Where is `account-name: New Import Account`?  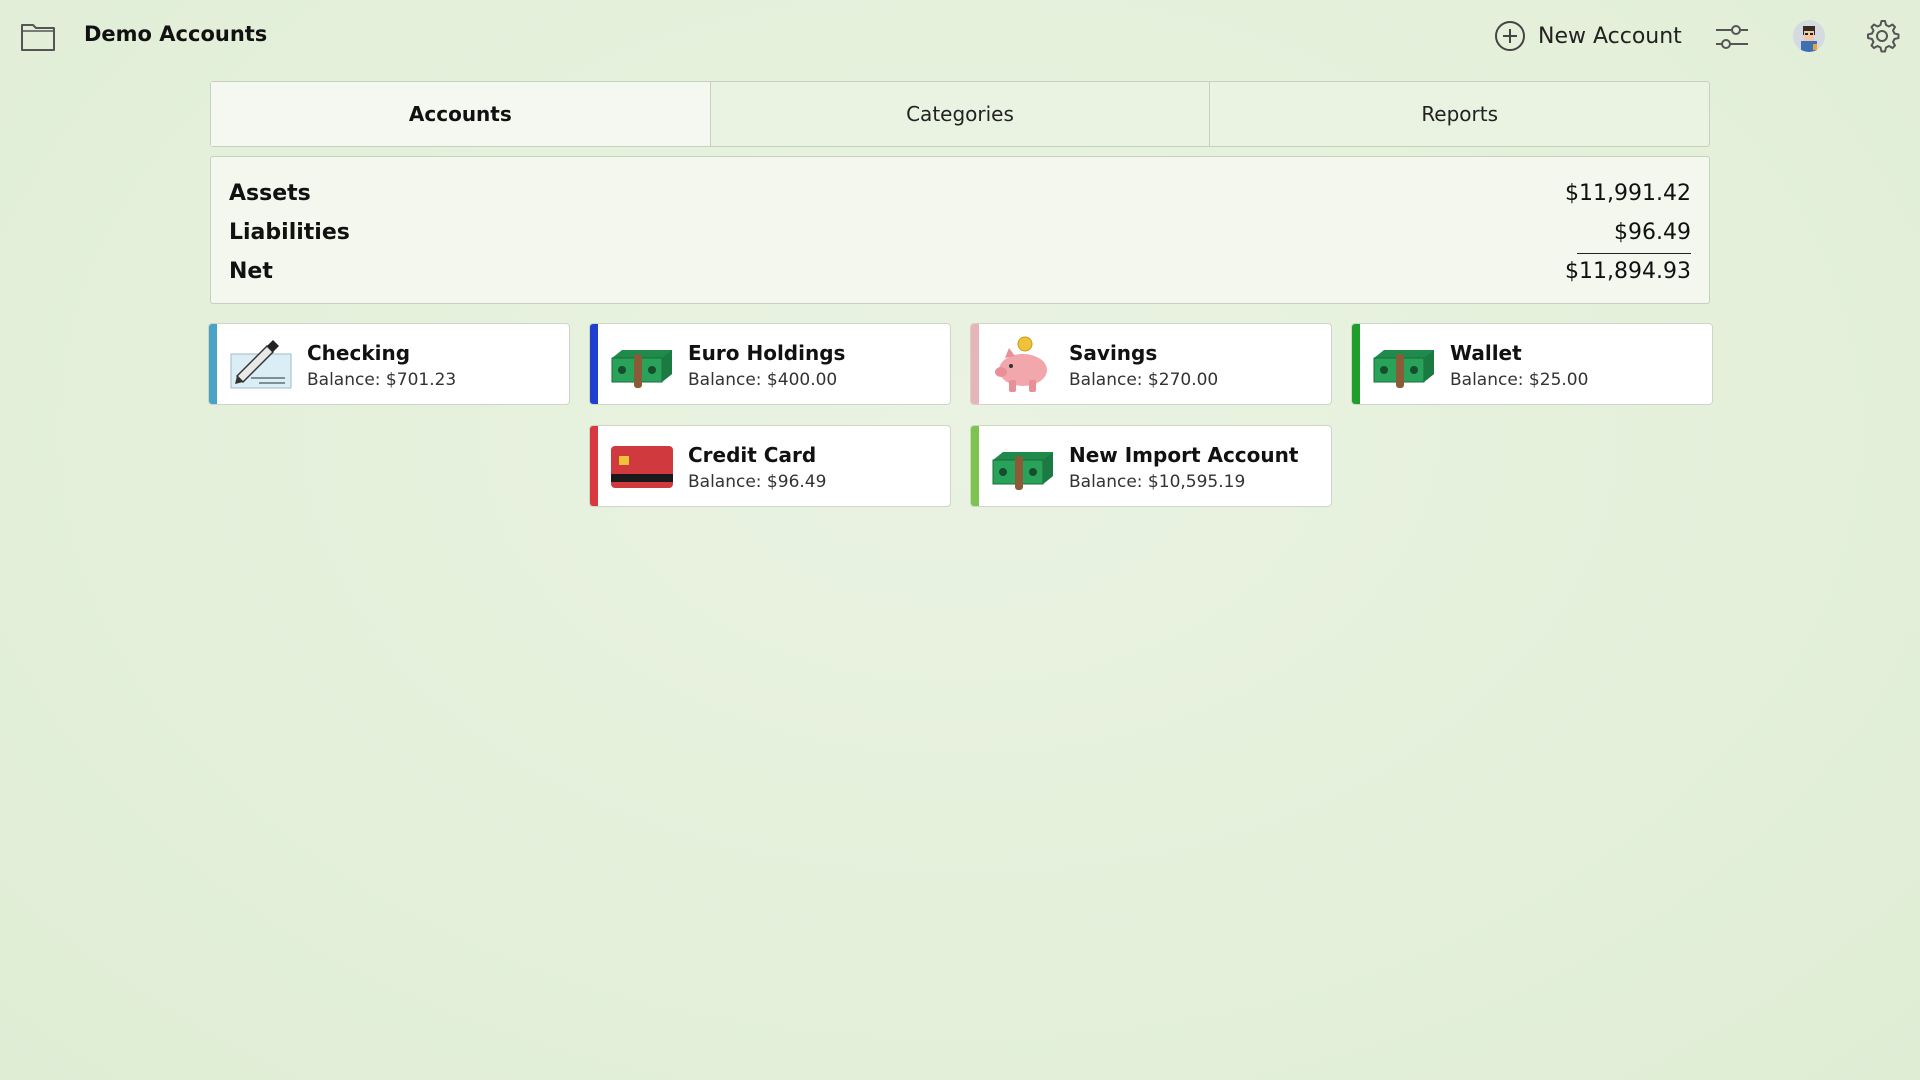
account-name: New Import Account is located at coordinates (1184, 455).